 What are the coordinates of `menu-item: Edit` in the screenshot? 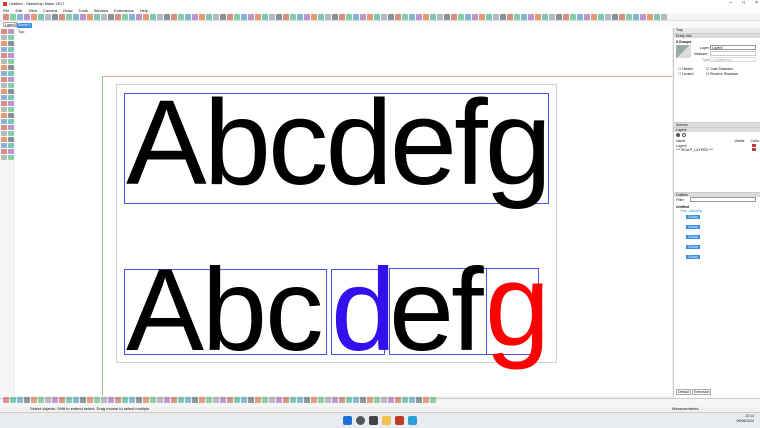 It's located at (18, 10).